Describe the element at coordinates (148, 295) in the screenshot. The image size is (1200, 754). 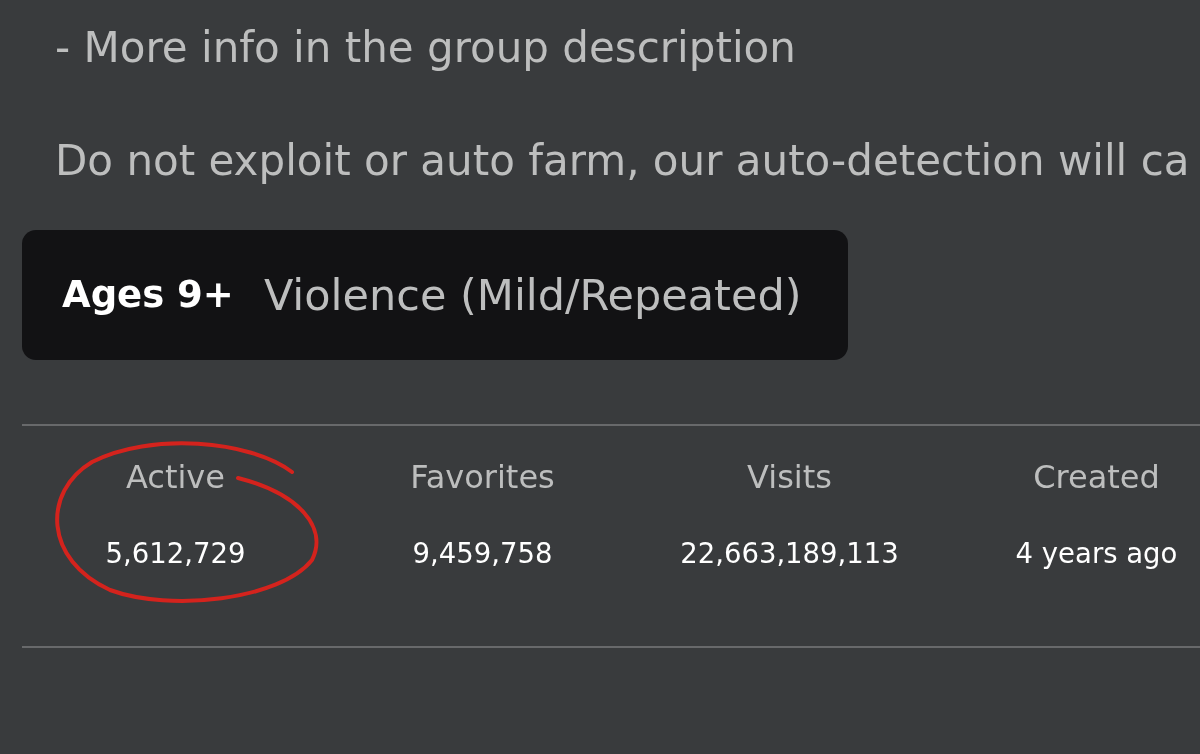
I see `age-rating-text: Ages 9+` at that location.